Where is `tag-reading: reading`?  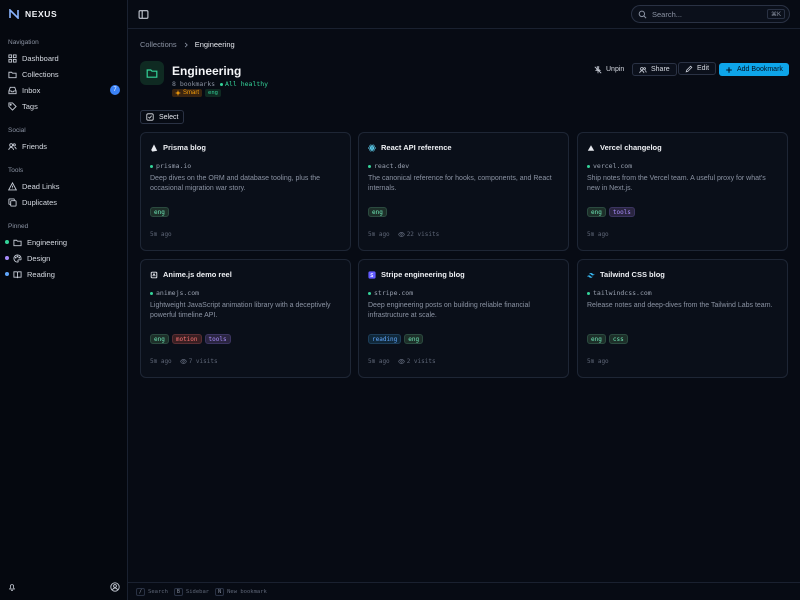 tag-reading: reading is located at coordinates (385, 339).